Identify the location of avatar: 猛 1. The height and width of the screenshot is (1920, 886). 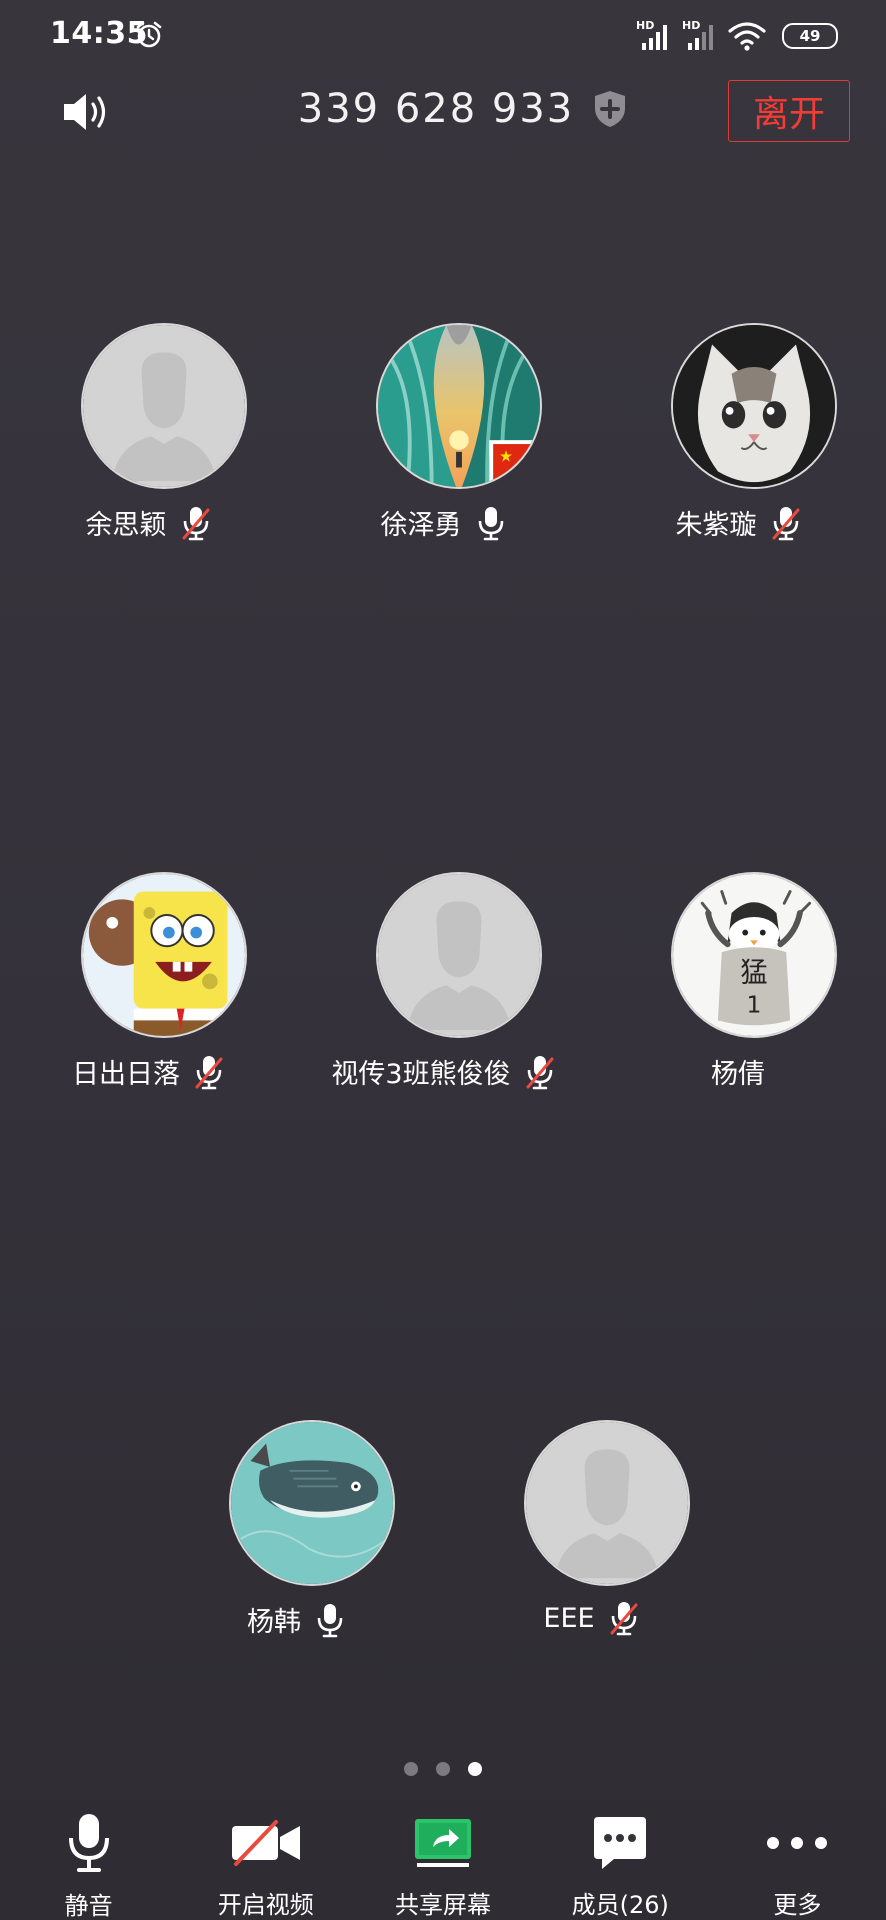
(754, 955).